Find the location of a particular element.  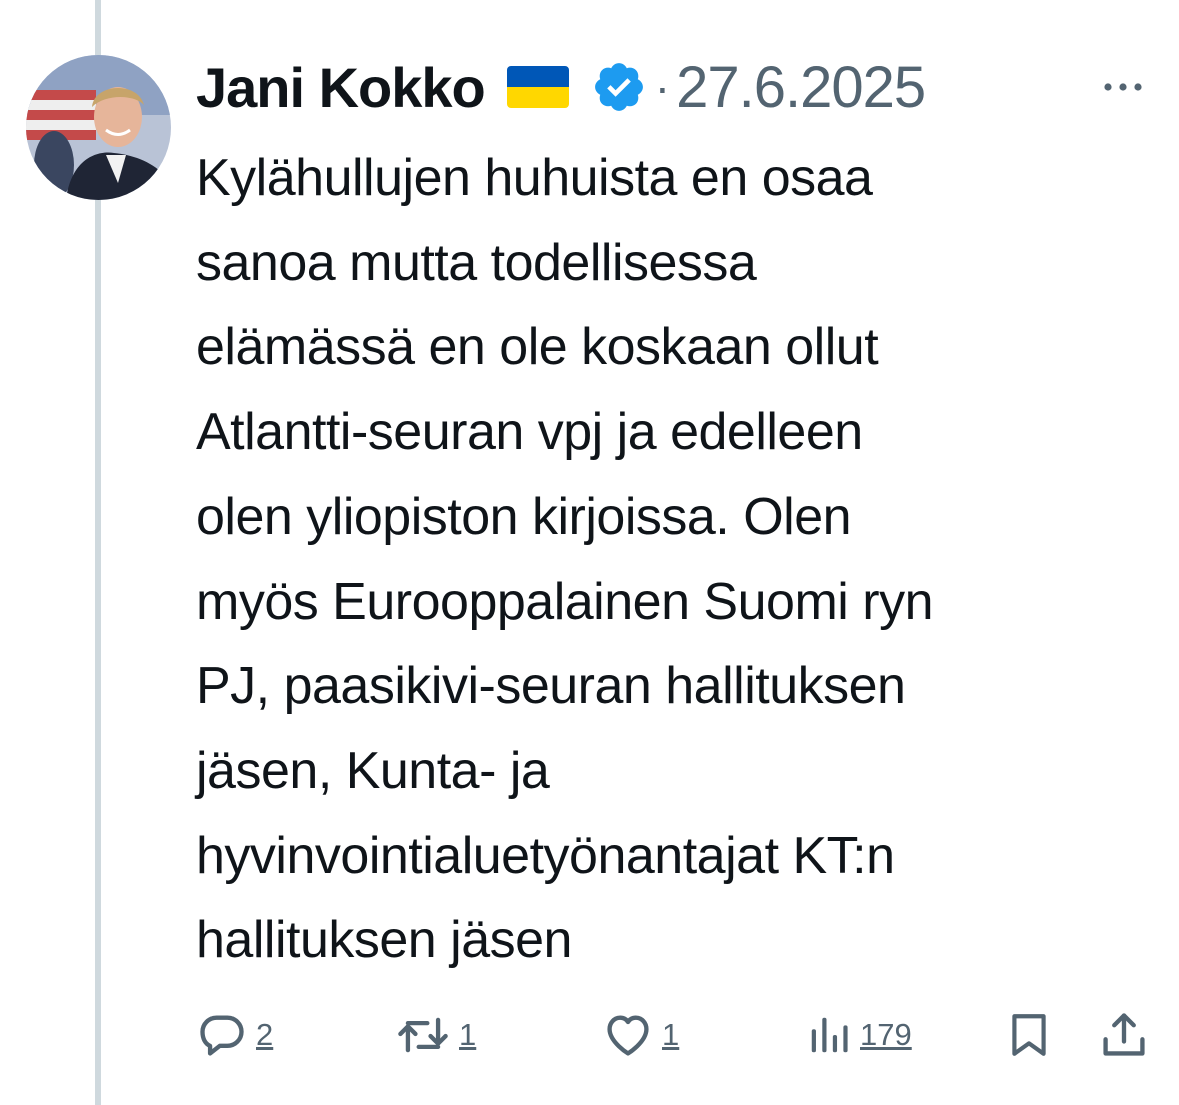

repost-button: 1 is located at coordinates (435, 1035).